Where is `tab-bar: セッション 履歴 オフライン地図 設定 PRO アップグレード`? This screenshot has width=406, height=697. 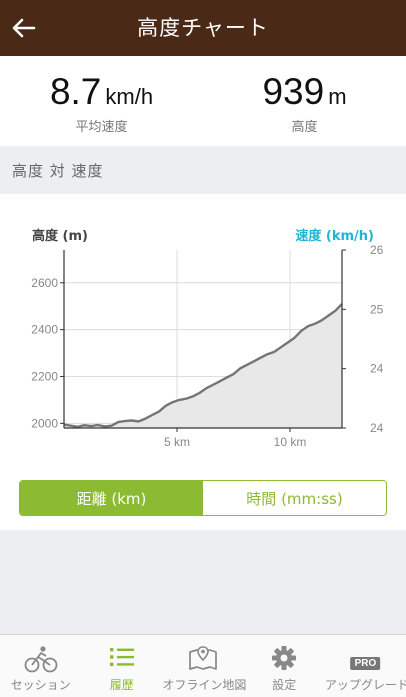
tab-bar: セッション 履歴 オフライン地図 設定 PRO アップグレード is located at coordinates (203, 665).